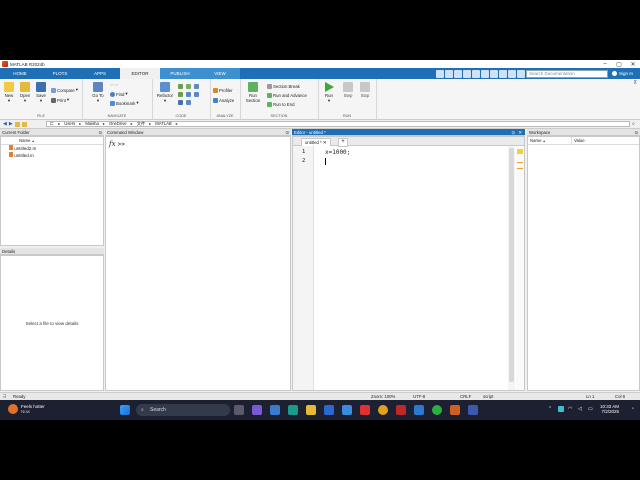 Image resolution: width=640 pixels, height=480 pixels. What do you see at coordinates (347, 410) in the screenshot?
I see `mail-icon` at bounding box center [347, 410].